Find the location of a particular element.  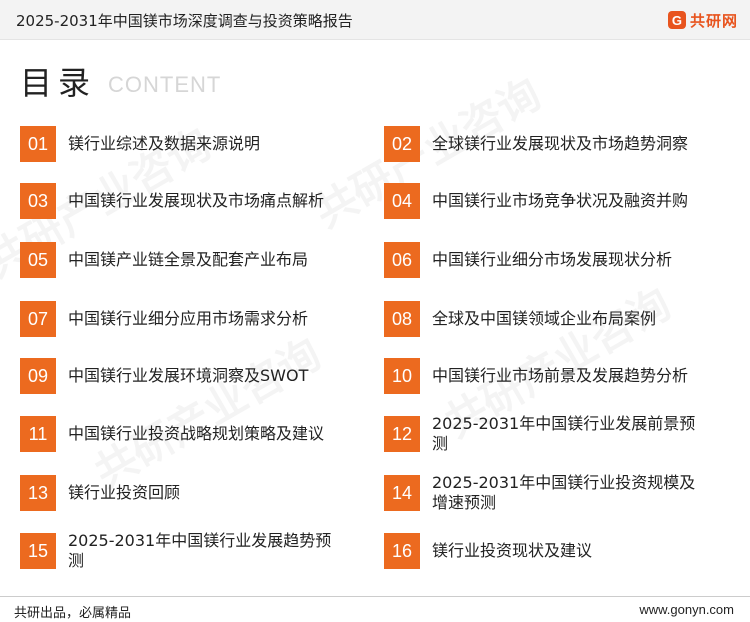

toc-item-label: 中国镁行业市场竞争状况及融资并购 is located at coordinates (560, 200).